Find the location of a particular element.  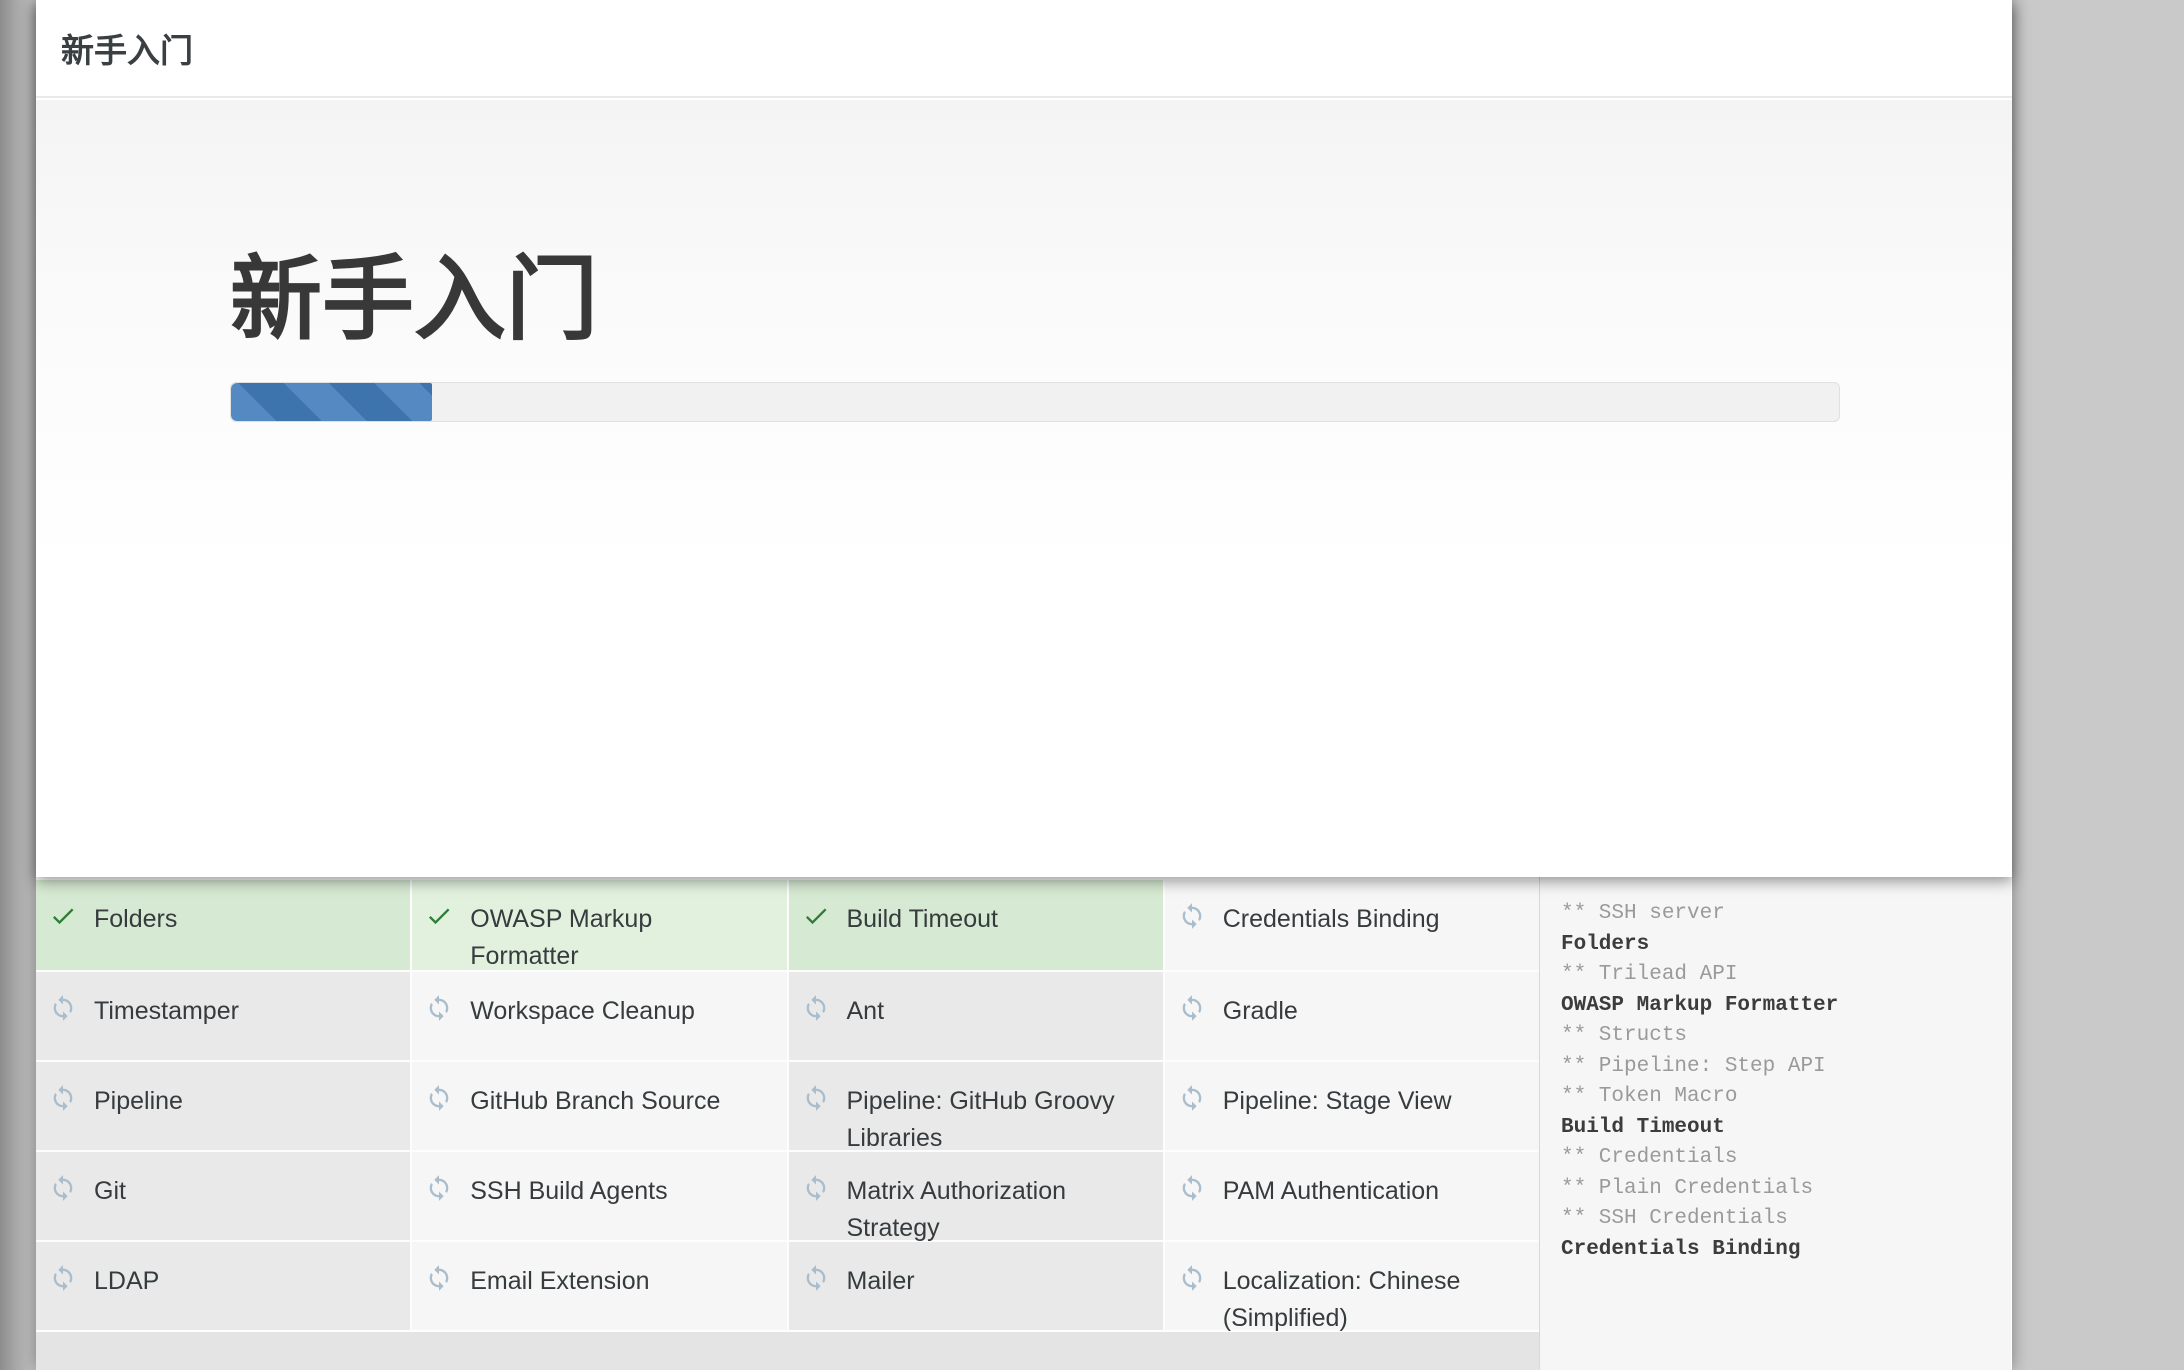

plugin-cell: PAM Authentication is located at coordinates (1351, 1196).